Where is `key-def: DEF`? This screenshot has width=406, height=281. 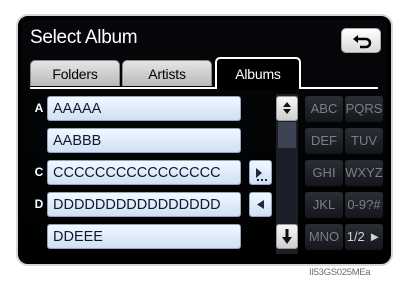
key-def: DEF is located at coordinates (324, 141).